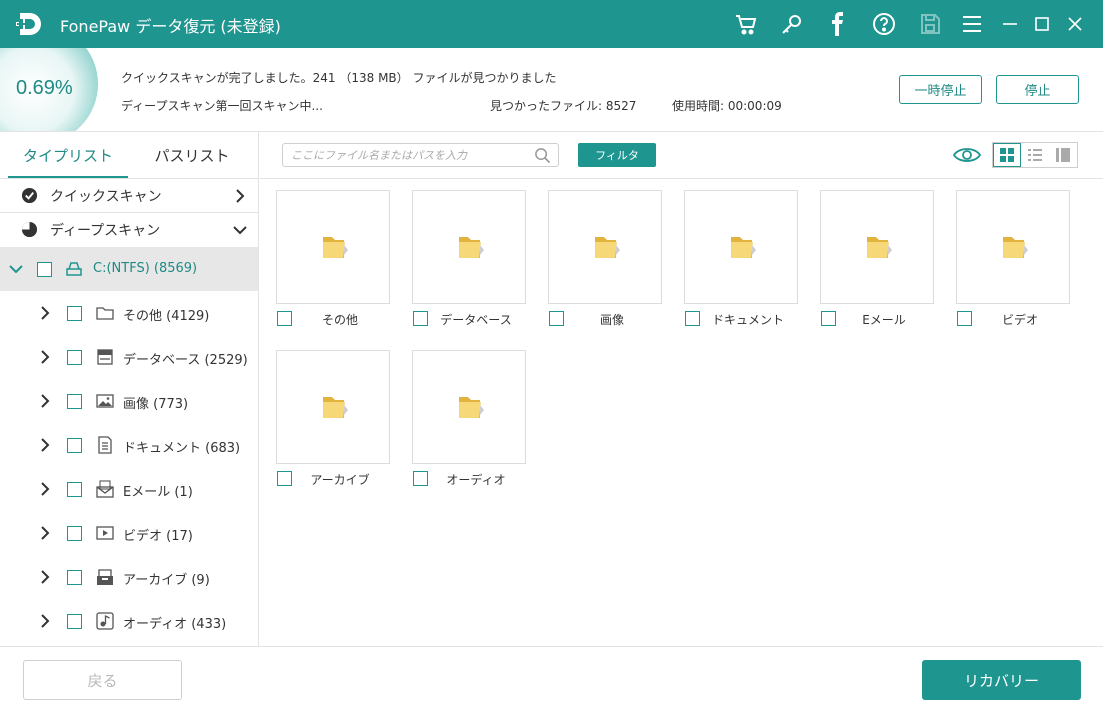 This screenshot has height=722, width=1103. What do you see at coordinates (476, 480) in the screenshot?
I see `tile-label: オーディオ` at bounding box center [476, 480].